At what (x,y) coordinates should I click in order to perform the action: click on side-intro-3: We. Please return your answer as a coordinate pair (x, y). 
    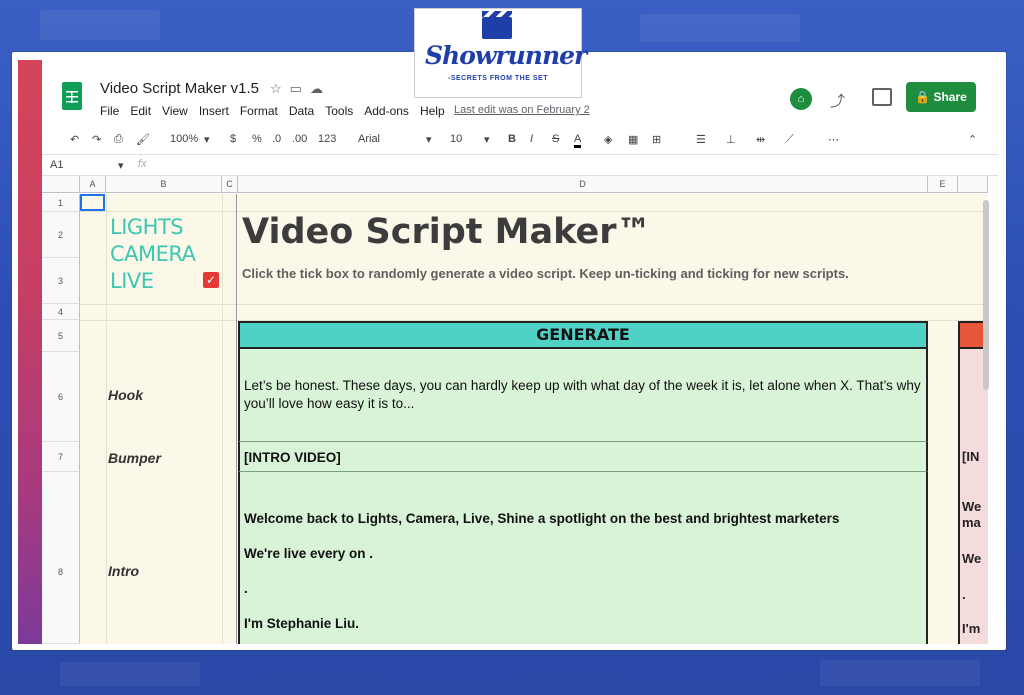
    Looking at the image, I should click on (972, 558).